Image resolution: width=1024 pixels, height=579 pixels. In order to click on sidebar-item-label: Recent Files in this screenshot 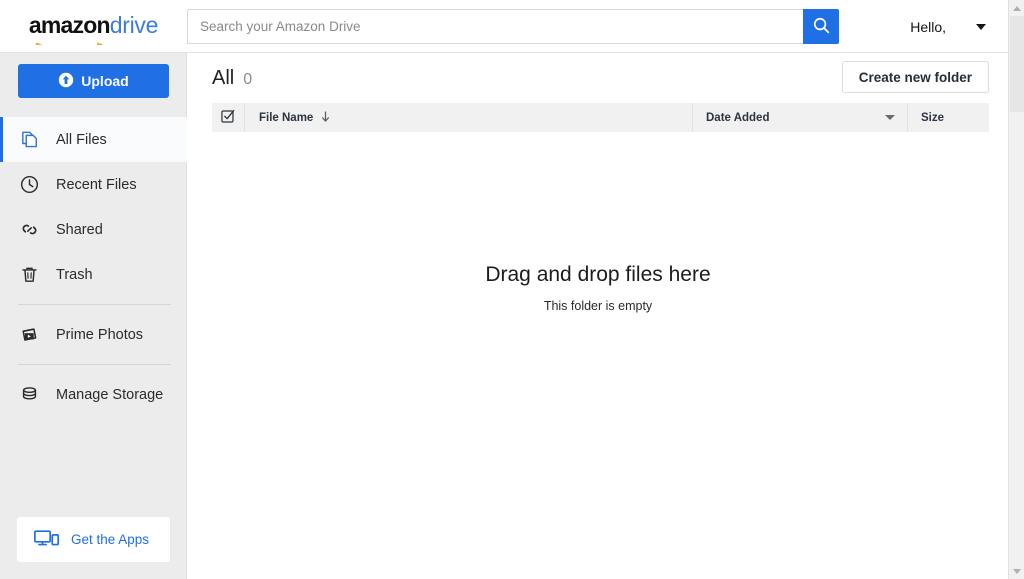, I will do `click(96, 184)`.